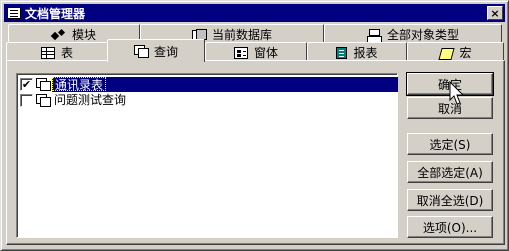  I want to click on close-button: ×, so click(495, 13).